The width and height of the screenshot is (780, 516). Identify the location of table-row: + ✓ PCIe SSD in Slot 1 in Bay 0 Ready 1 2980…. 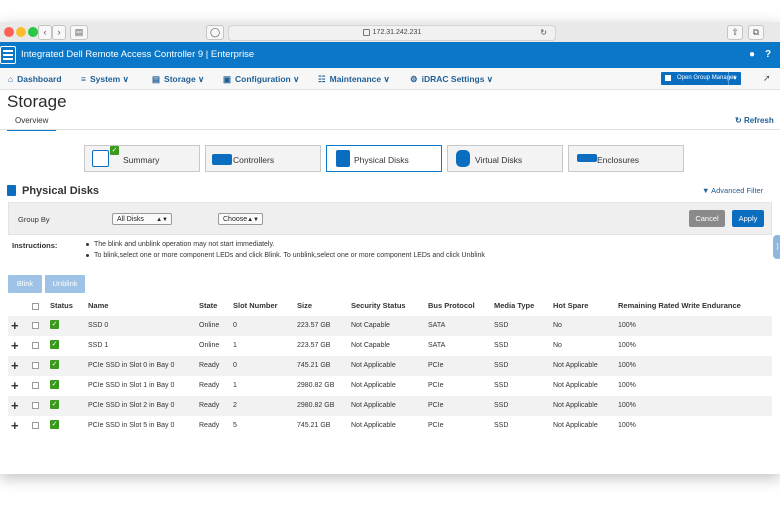
(390, 386).